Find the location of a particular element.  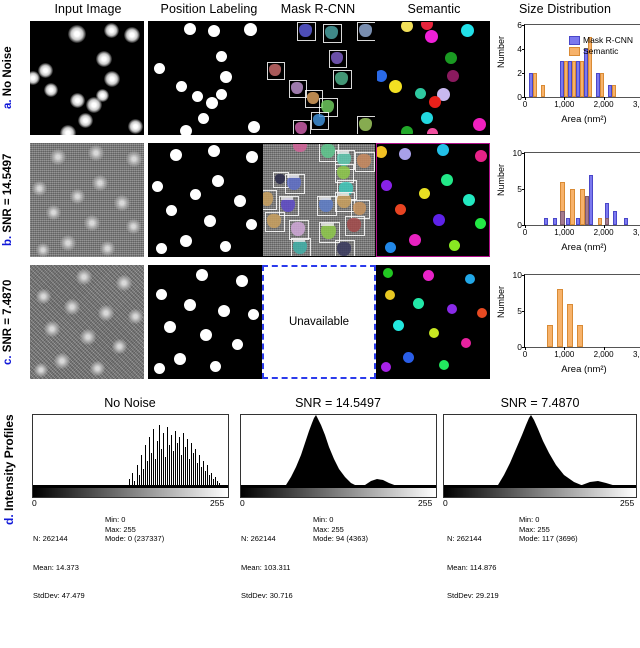

stat-stddev-2: StdDev: 30.716 is located at coordinates (267, 595).